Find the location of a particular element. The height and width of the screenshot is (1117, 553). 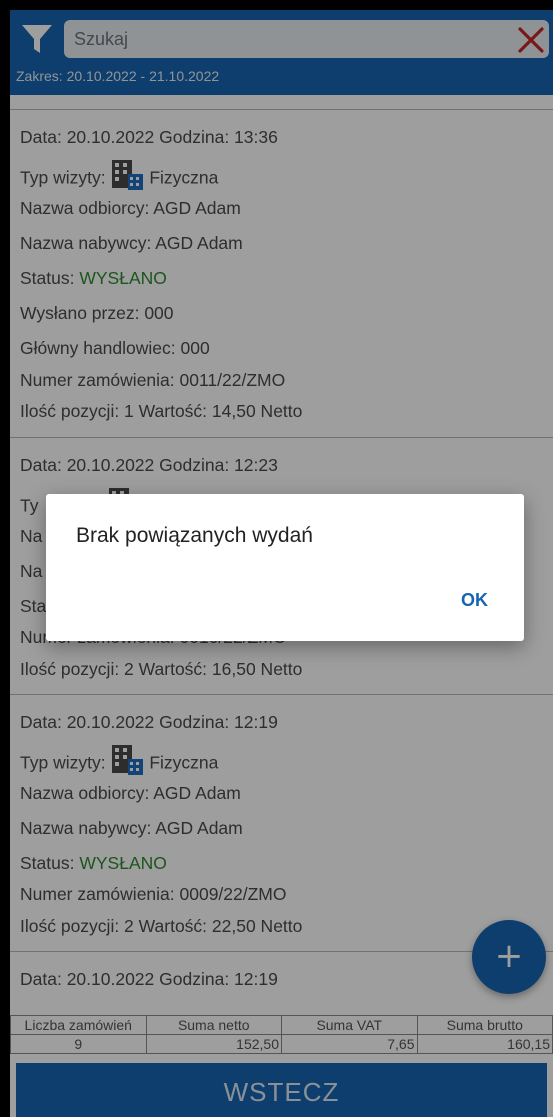

alert-dialog: Brak powiązanych wydań OK is located at coordinates (285, 567).